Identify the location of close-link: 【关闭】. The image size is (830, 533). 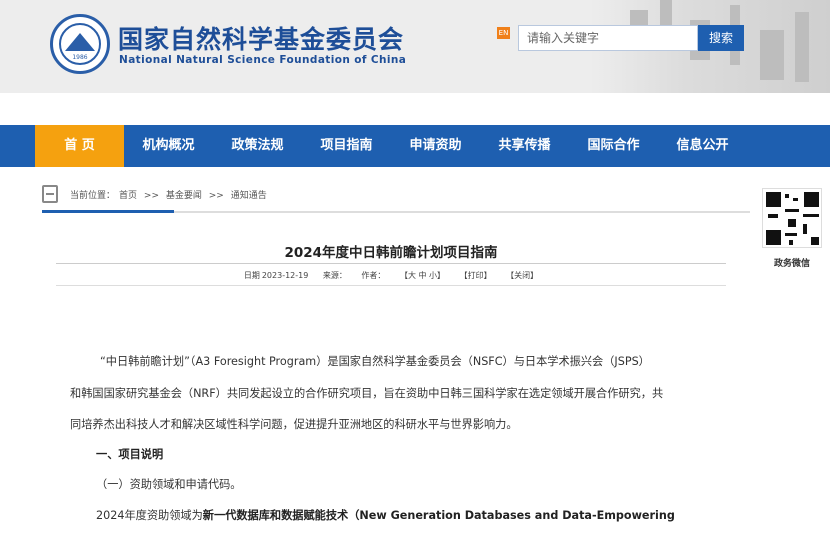
(522, 275).